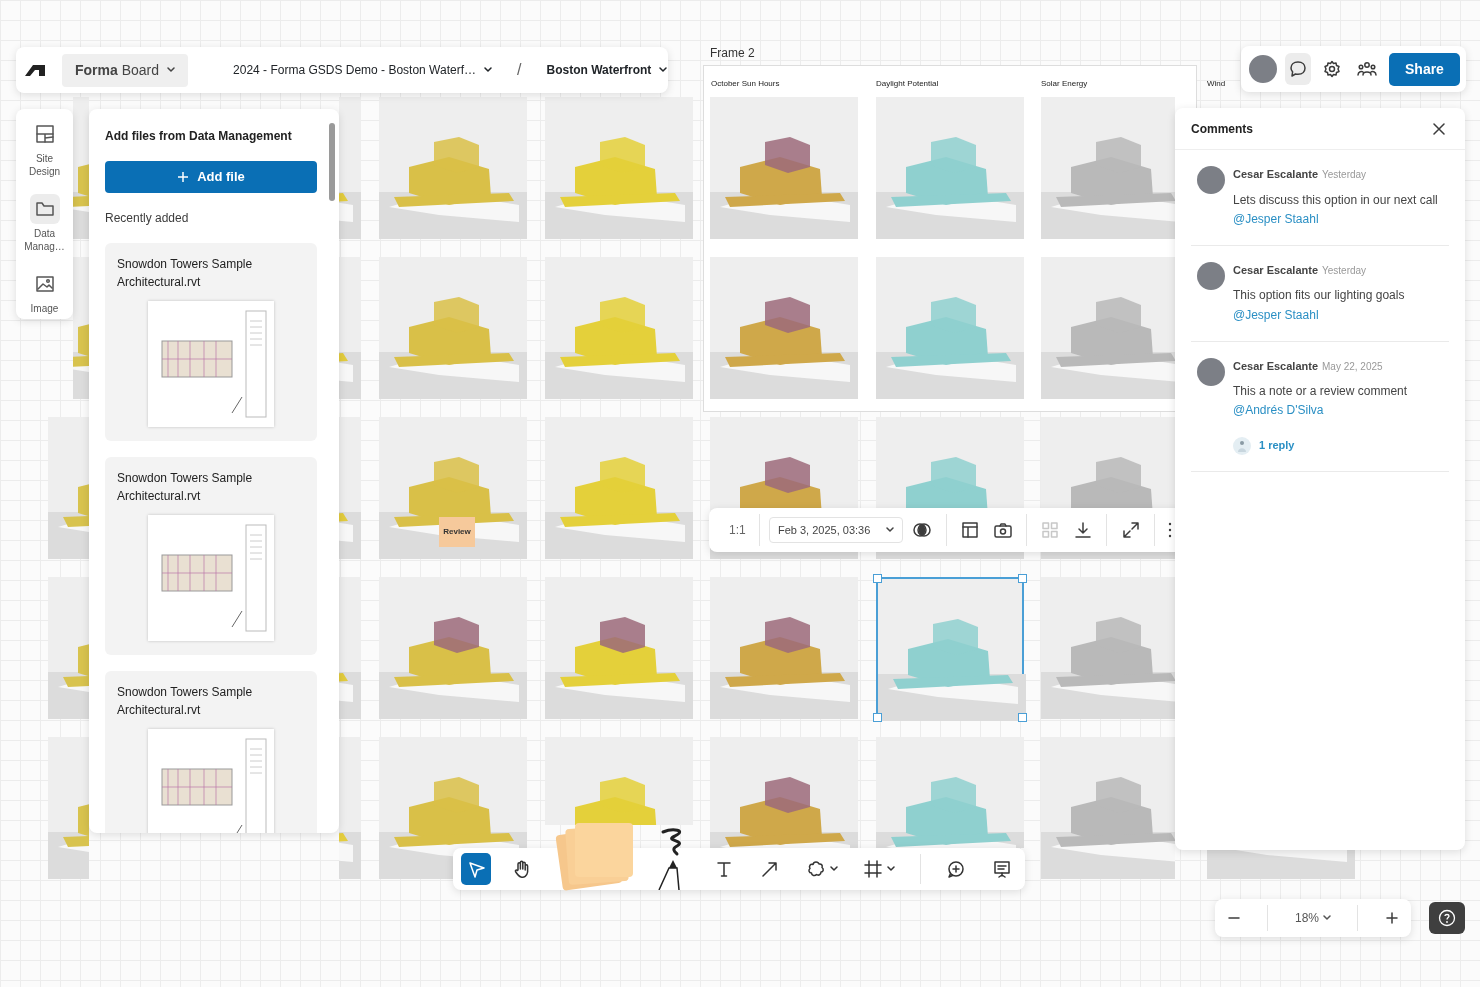 This screenshot has height=987, width=1480. I want to click on image-icon, so click(44, 284).